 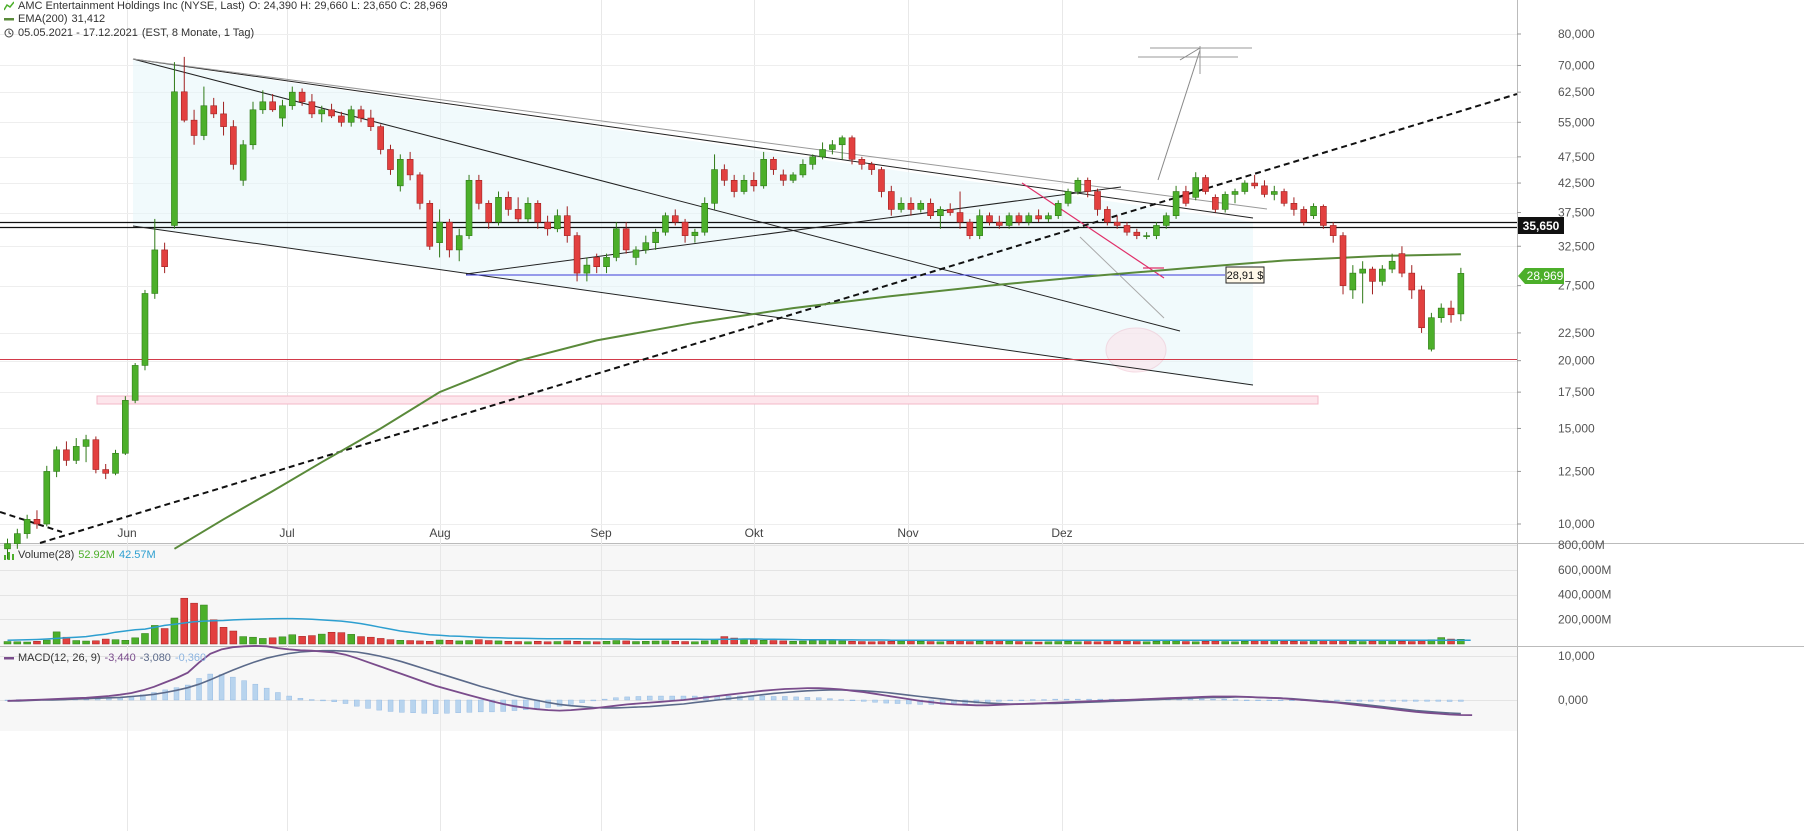 I want to click on x-axis-label: Jul, so click(x=286, y=533).